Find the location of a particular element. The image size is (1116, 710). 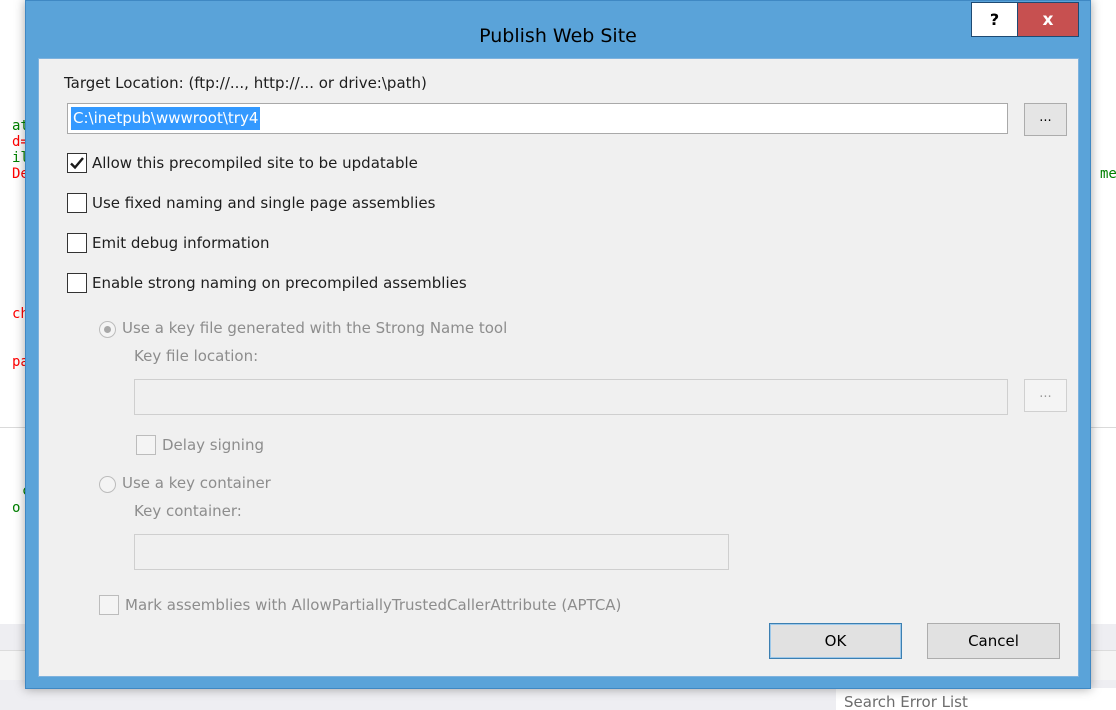

help-icon: ? is located at coordinates (994, 19).